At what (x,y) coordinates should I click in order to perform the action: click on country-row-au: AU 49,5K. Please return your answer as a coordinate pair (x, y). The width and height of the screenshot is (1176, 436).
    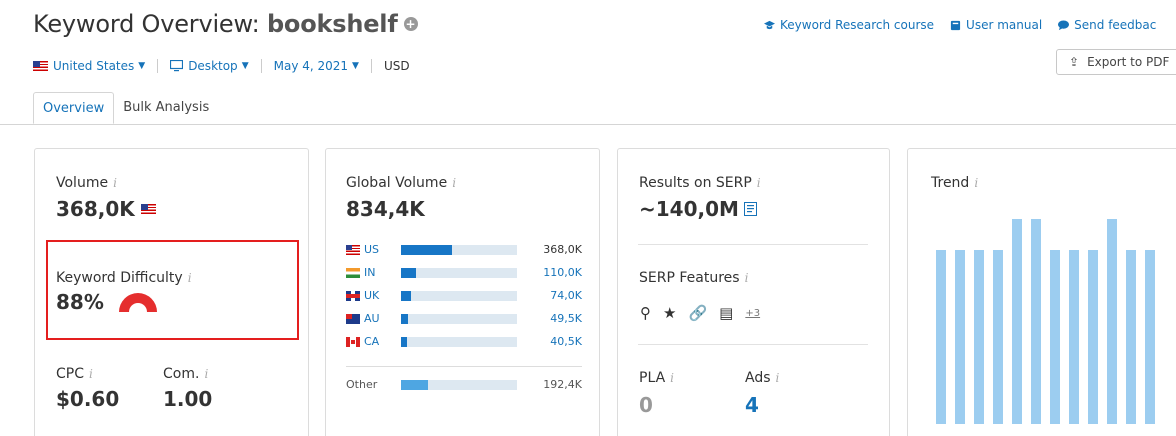
    Looking at the image, I should click on (464, 318).